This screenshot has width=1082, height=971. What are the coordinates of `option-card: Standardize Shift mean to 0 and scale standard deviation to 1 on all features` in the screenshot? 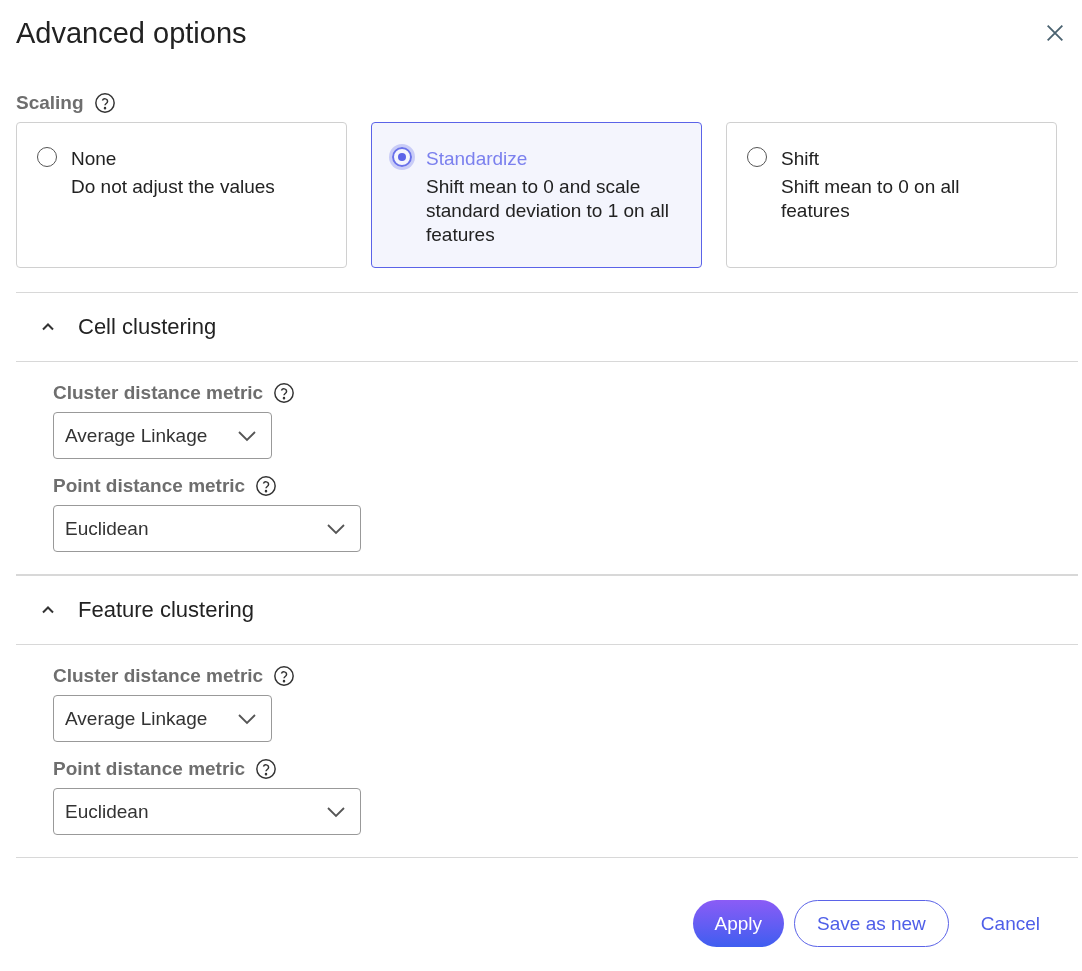 It's located at (536, 195).